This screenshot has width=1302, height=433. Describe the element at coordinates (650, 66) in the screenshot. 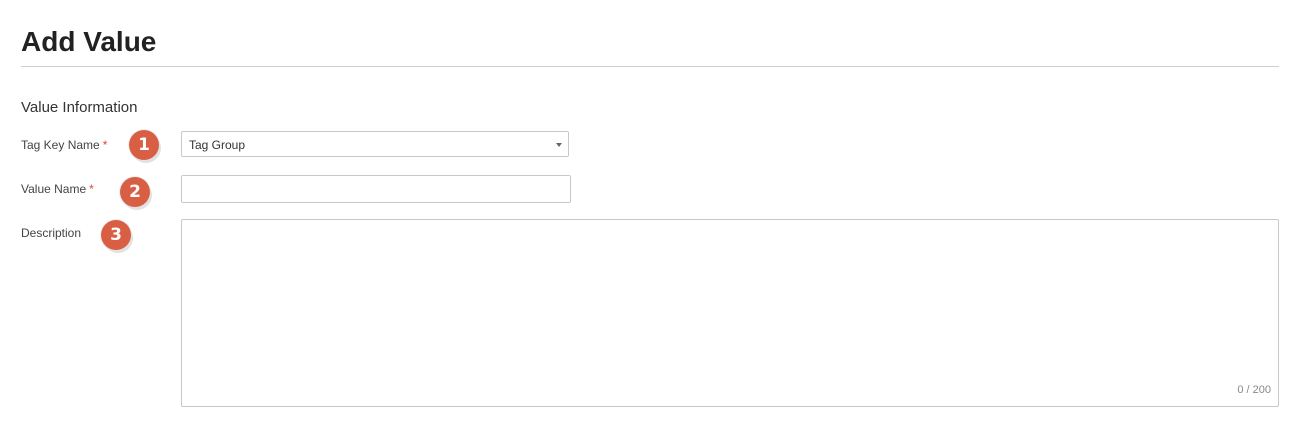

I see `title-divider` at that location.